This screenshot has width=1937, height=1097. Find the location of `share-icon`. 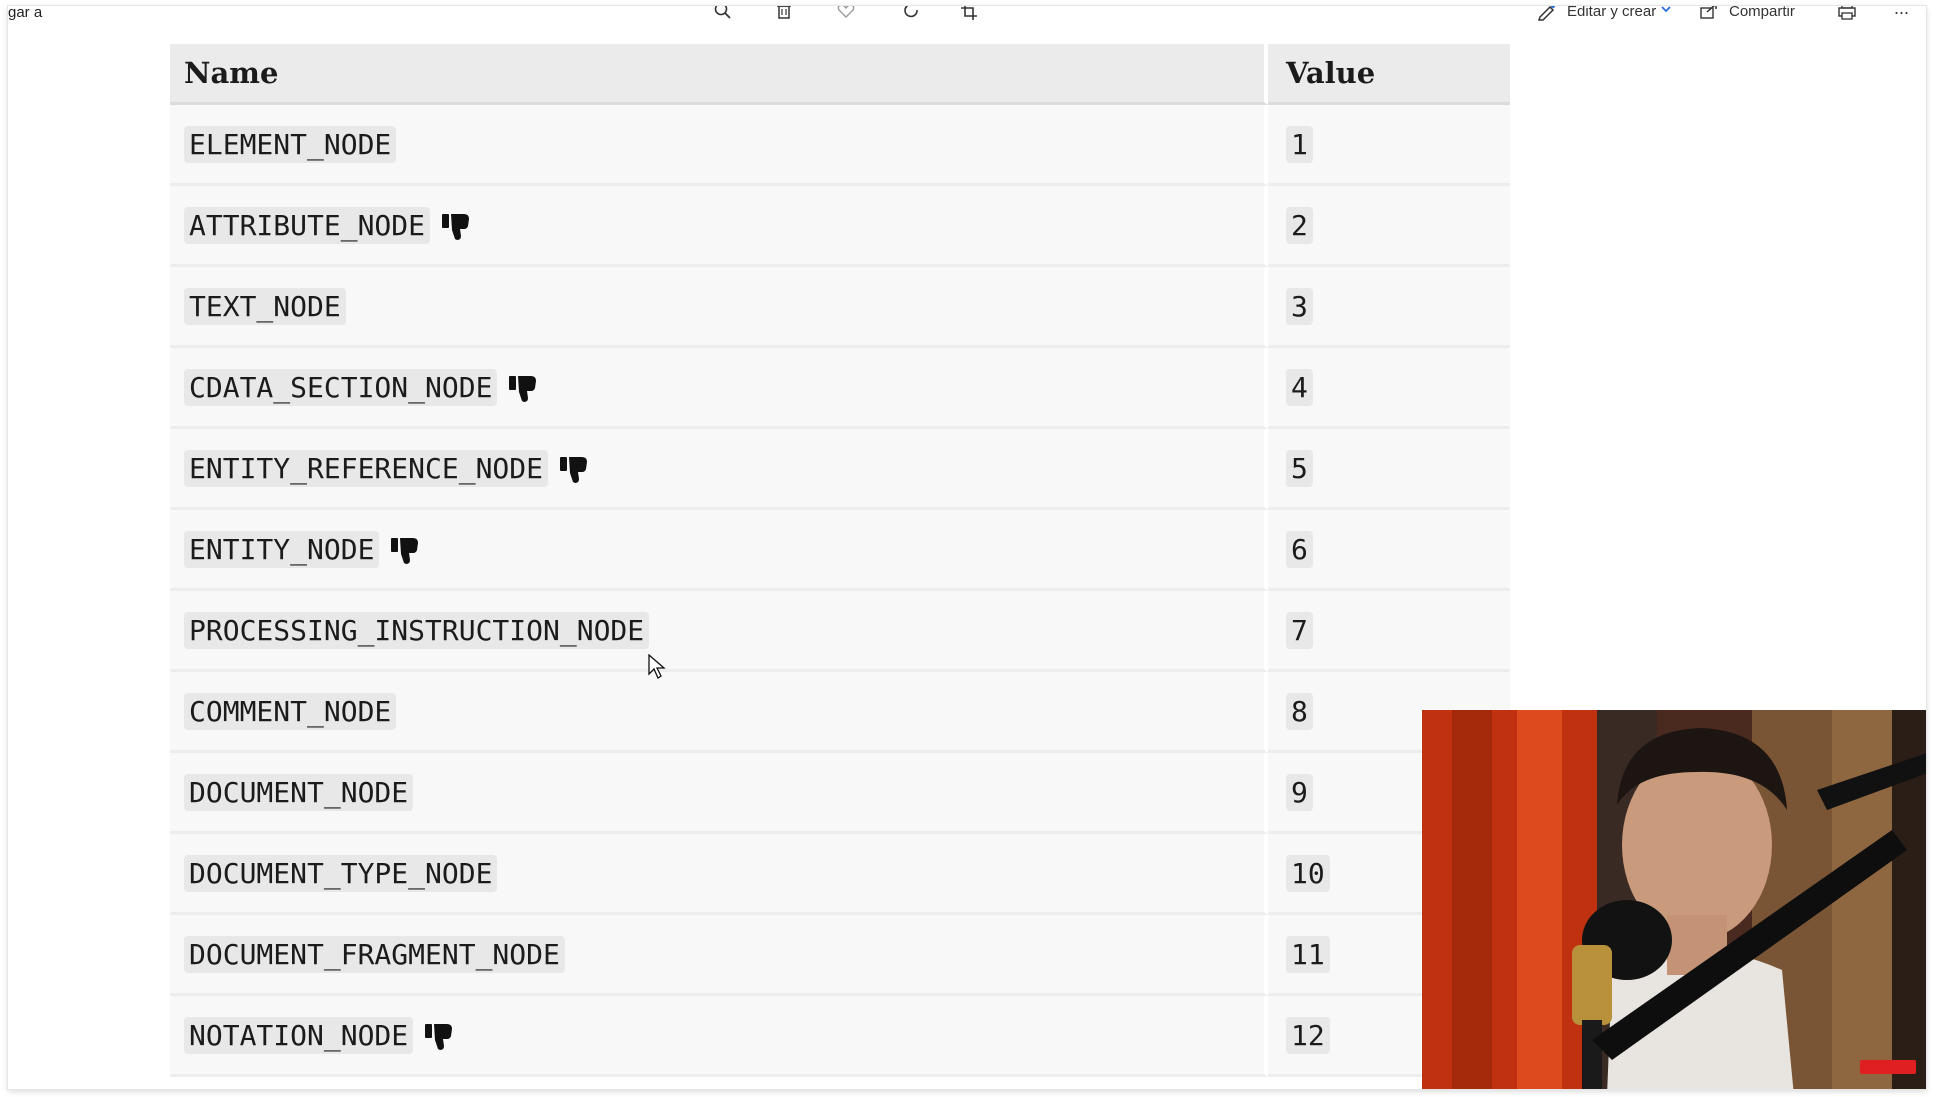

share-icon is located at coordinates (1709, 14).